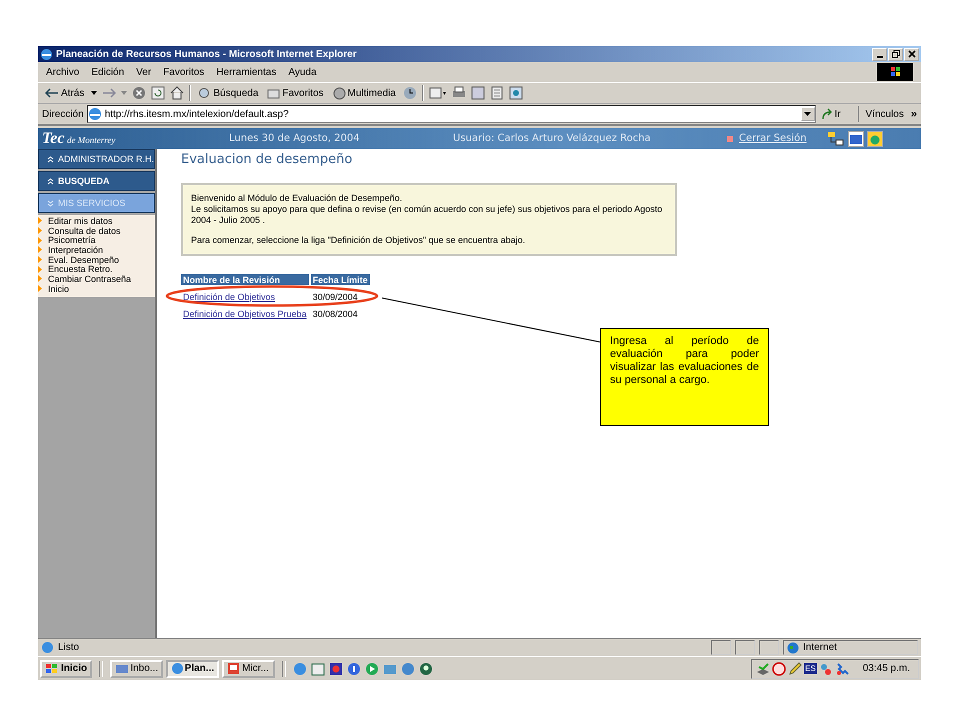 The height and width of the screenshot is (720, 960). What do you see at coordinates (177, 93) in the screenshot?
I see `home-icon` at bounding box center [177, 93].